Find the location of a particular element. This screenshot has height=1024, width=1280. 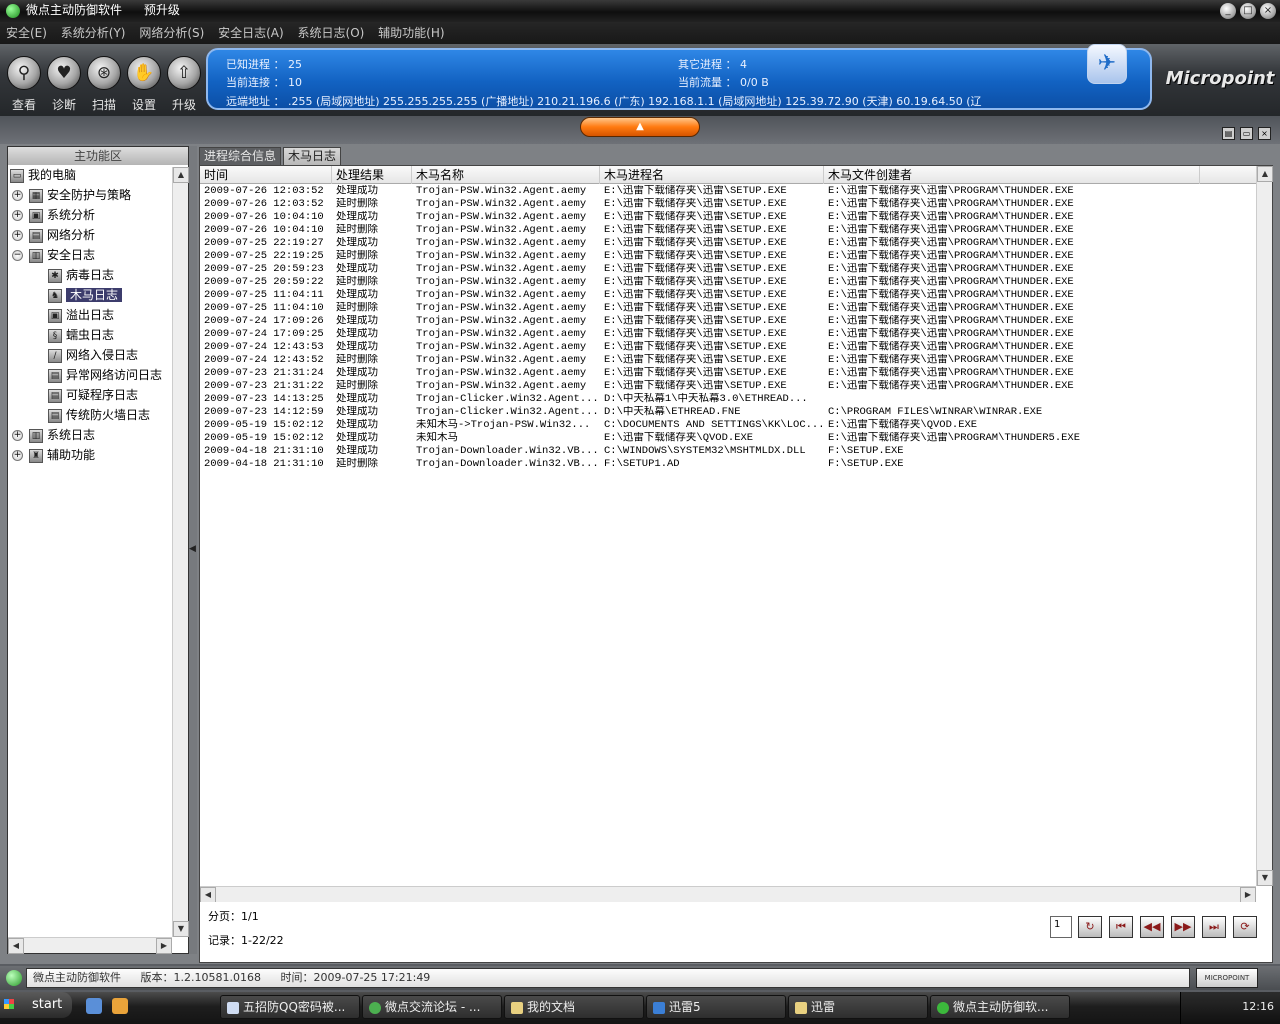

splitter-arrow-icon: ◀ is located at coordinates (192, 549).